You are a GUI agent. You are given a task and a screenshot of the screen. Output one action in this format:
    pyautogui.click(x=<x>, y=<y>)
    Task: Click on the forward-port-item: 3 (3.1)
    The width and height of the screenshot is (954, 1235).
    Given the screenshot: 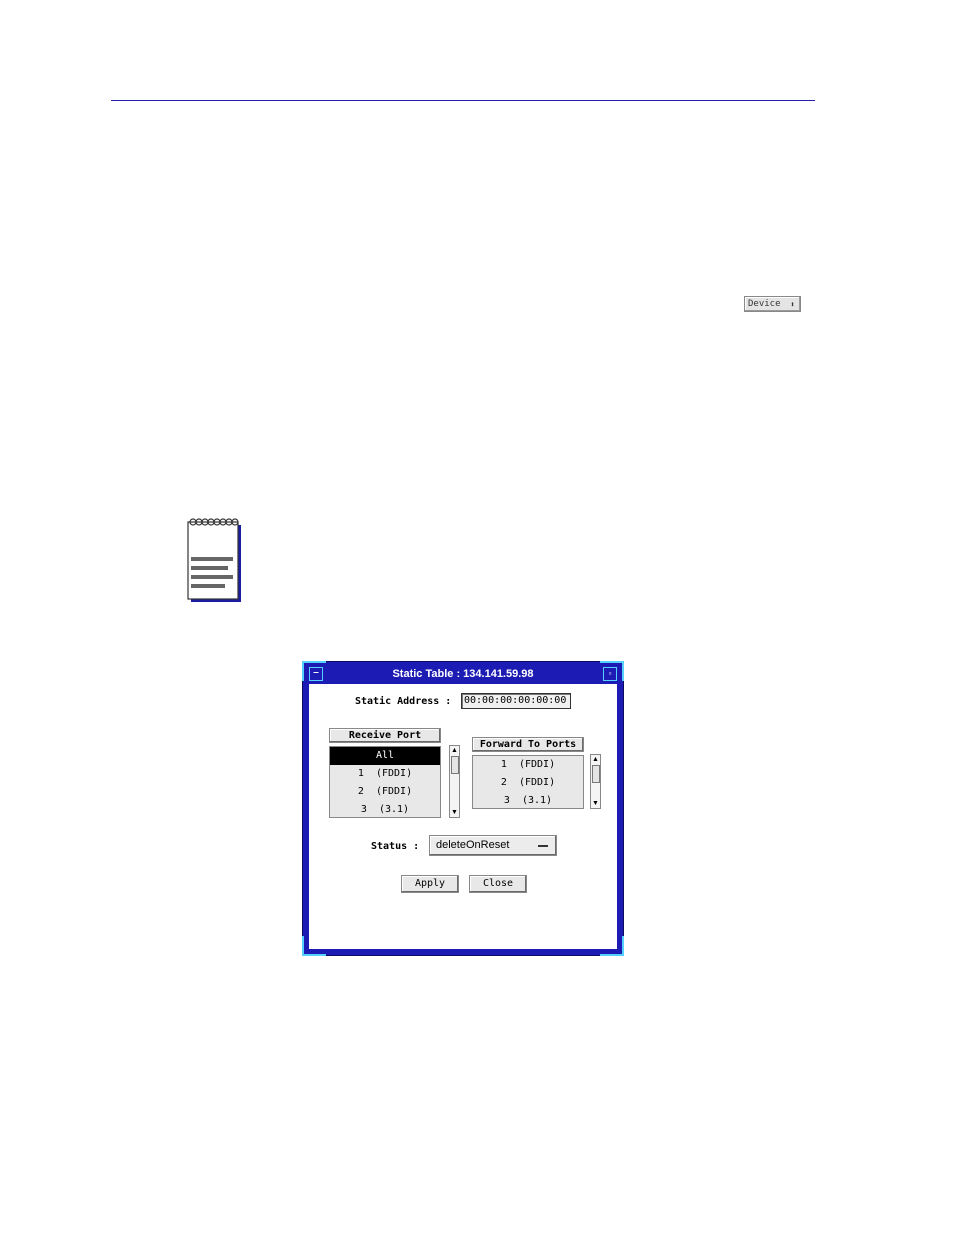 What is the action you would take?
    pyautogui.click(x=528, y=800)
    